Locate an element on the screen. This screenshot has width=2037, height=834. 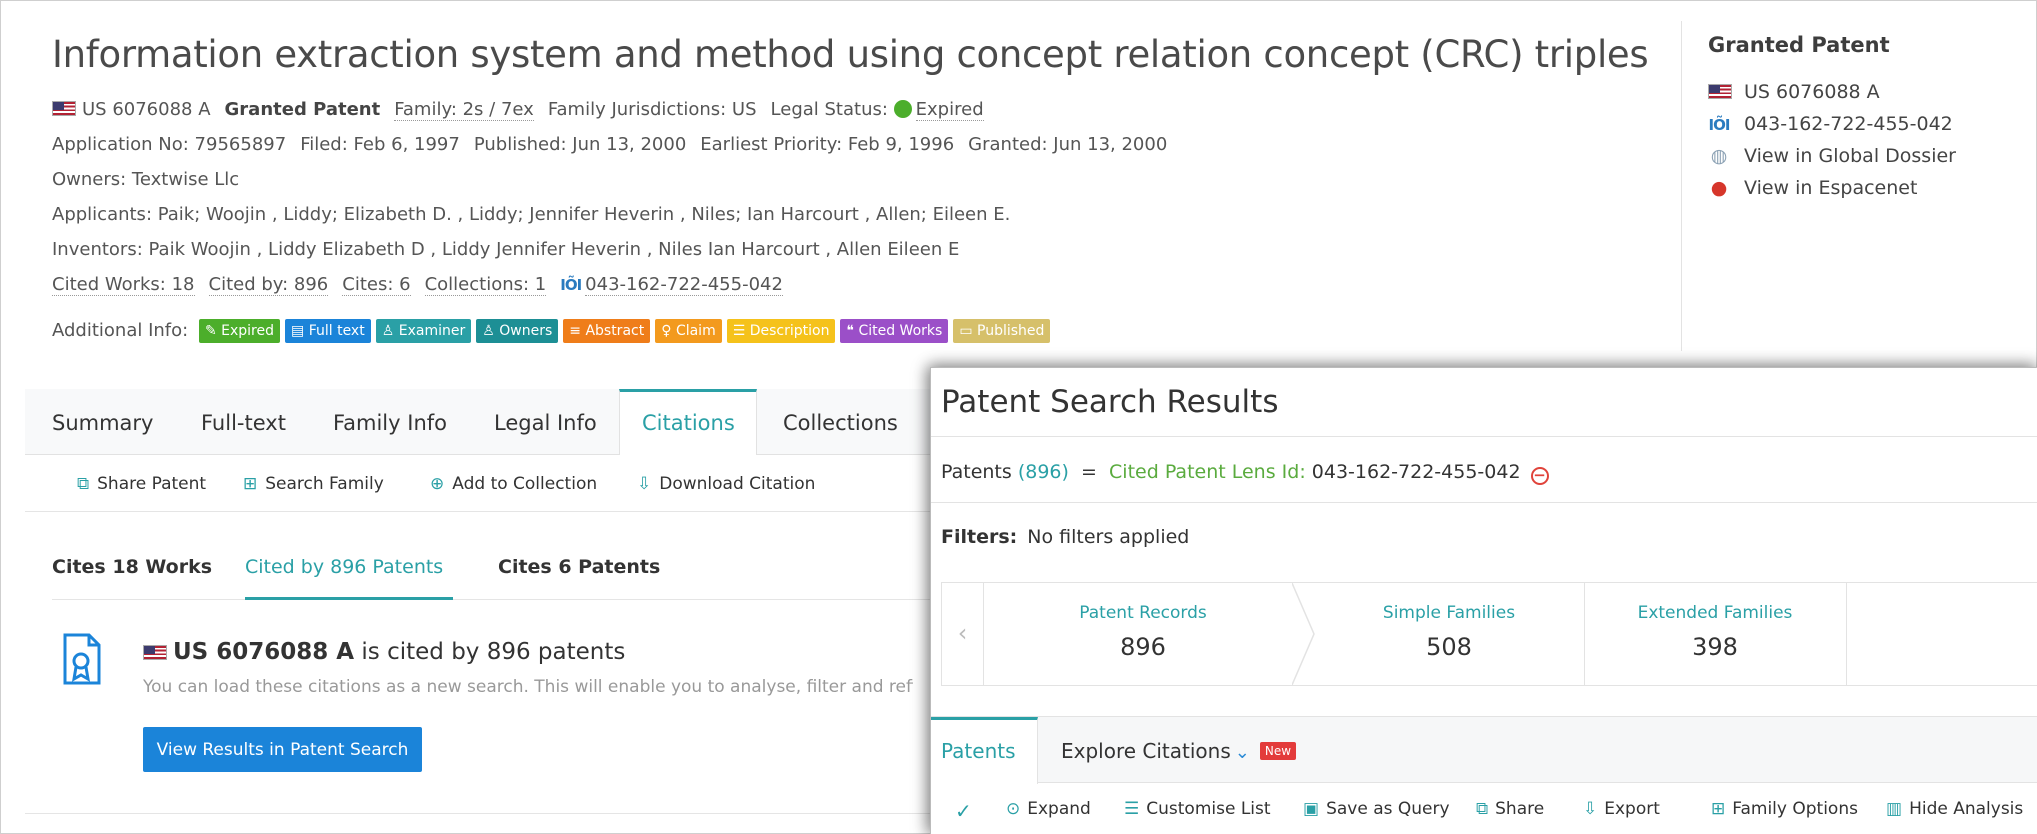
query-patents-label: Patents is located at coordinates (976, 472).